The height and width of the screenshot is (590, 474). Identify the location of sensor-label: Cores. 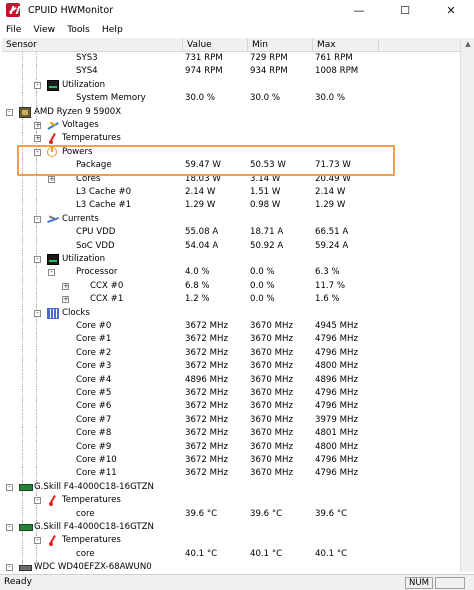
(88, 178).